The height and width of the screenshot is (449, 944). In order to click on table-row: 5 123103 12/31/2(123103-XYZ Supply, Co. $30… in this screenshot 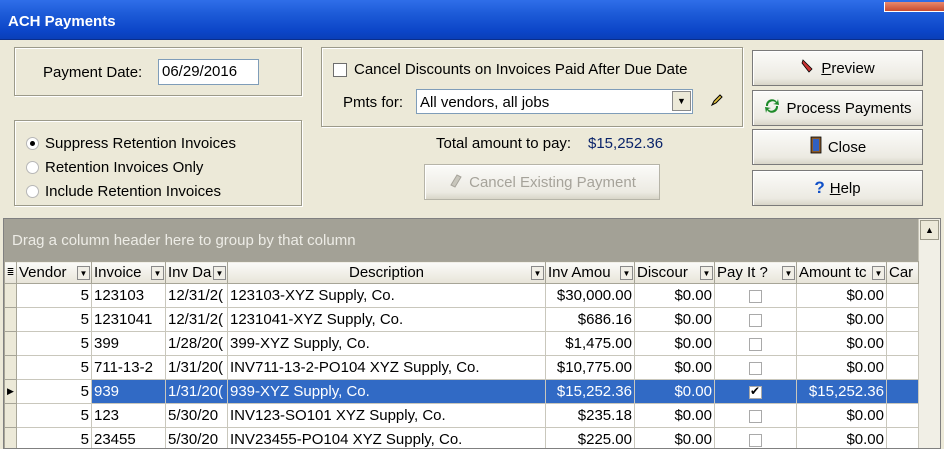, I will do `click(461, 295)`.